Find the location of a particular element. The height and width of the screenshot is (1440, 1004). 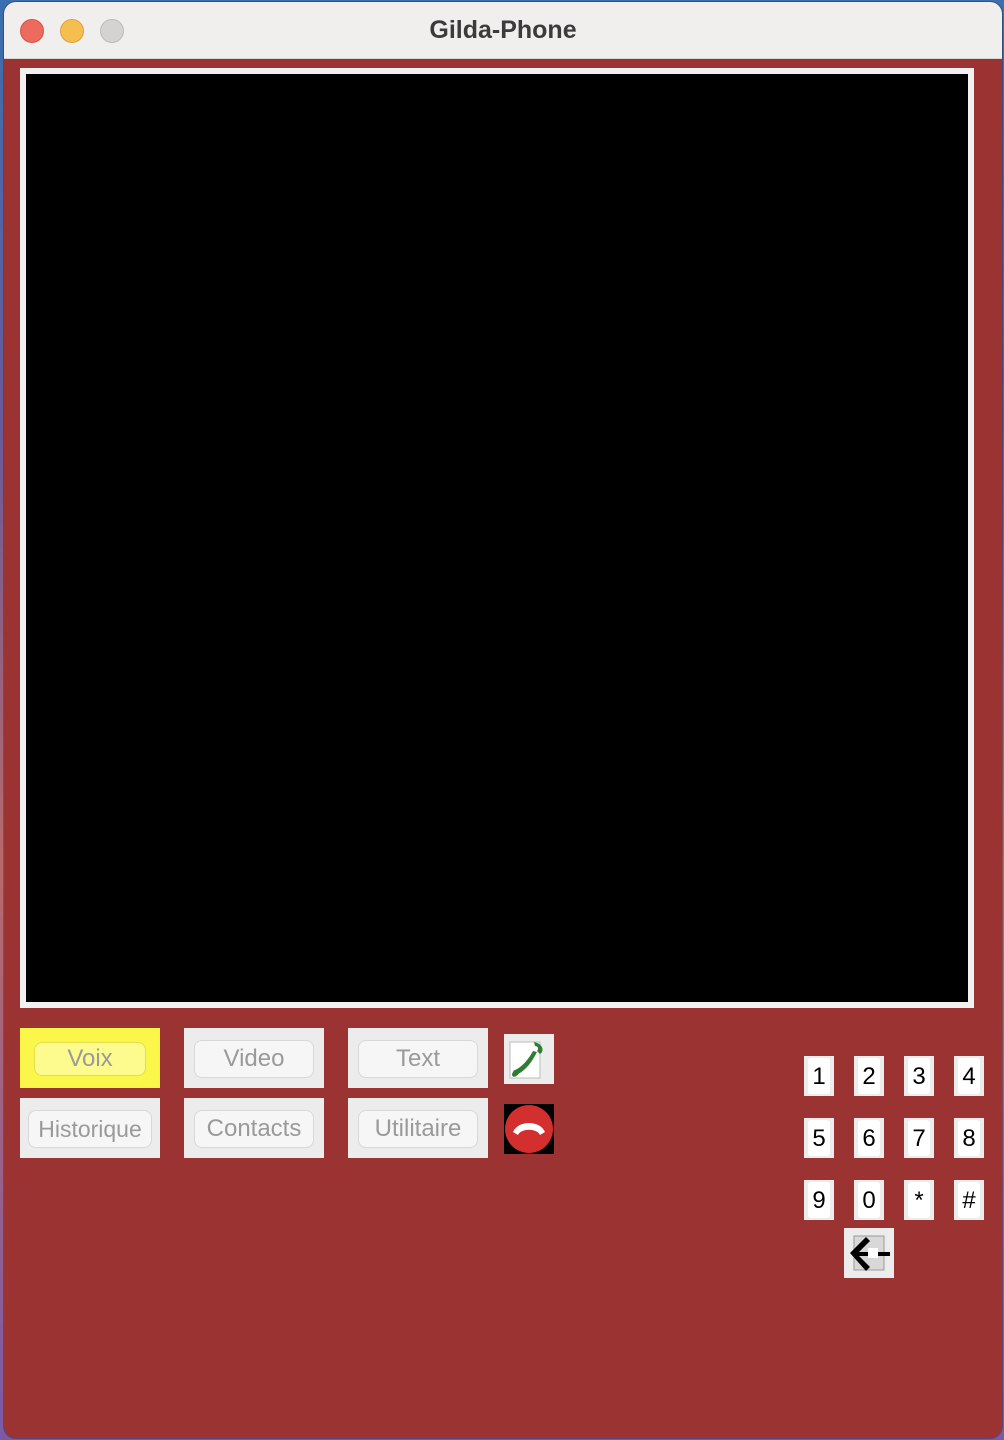

tab-contacts: Contacts is located at coordinates (254, 1128).